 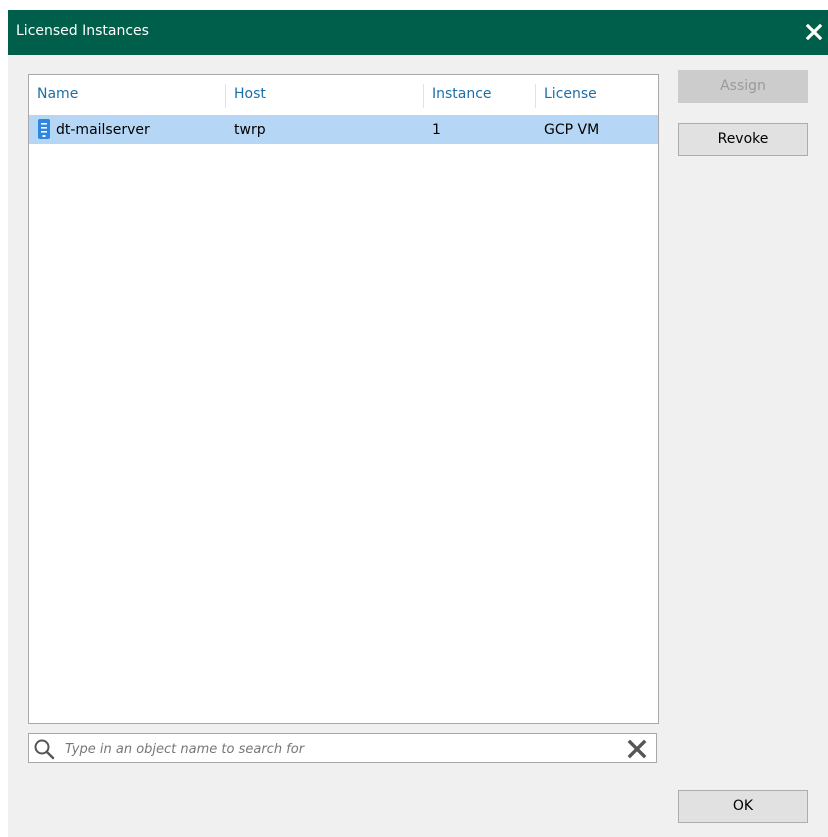 I want to click on dialog-title: Licensed Instances, so click(x=82, y=31).